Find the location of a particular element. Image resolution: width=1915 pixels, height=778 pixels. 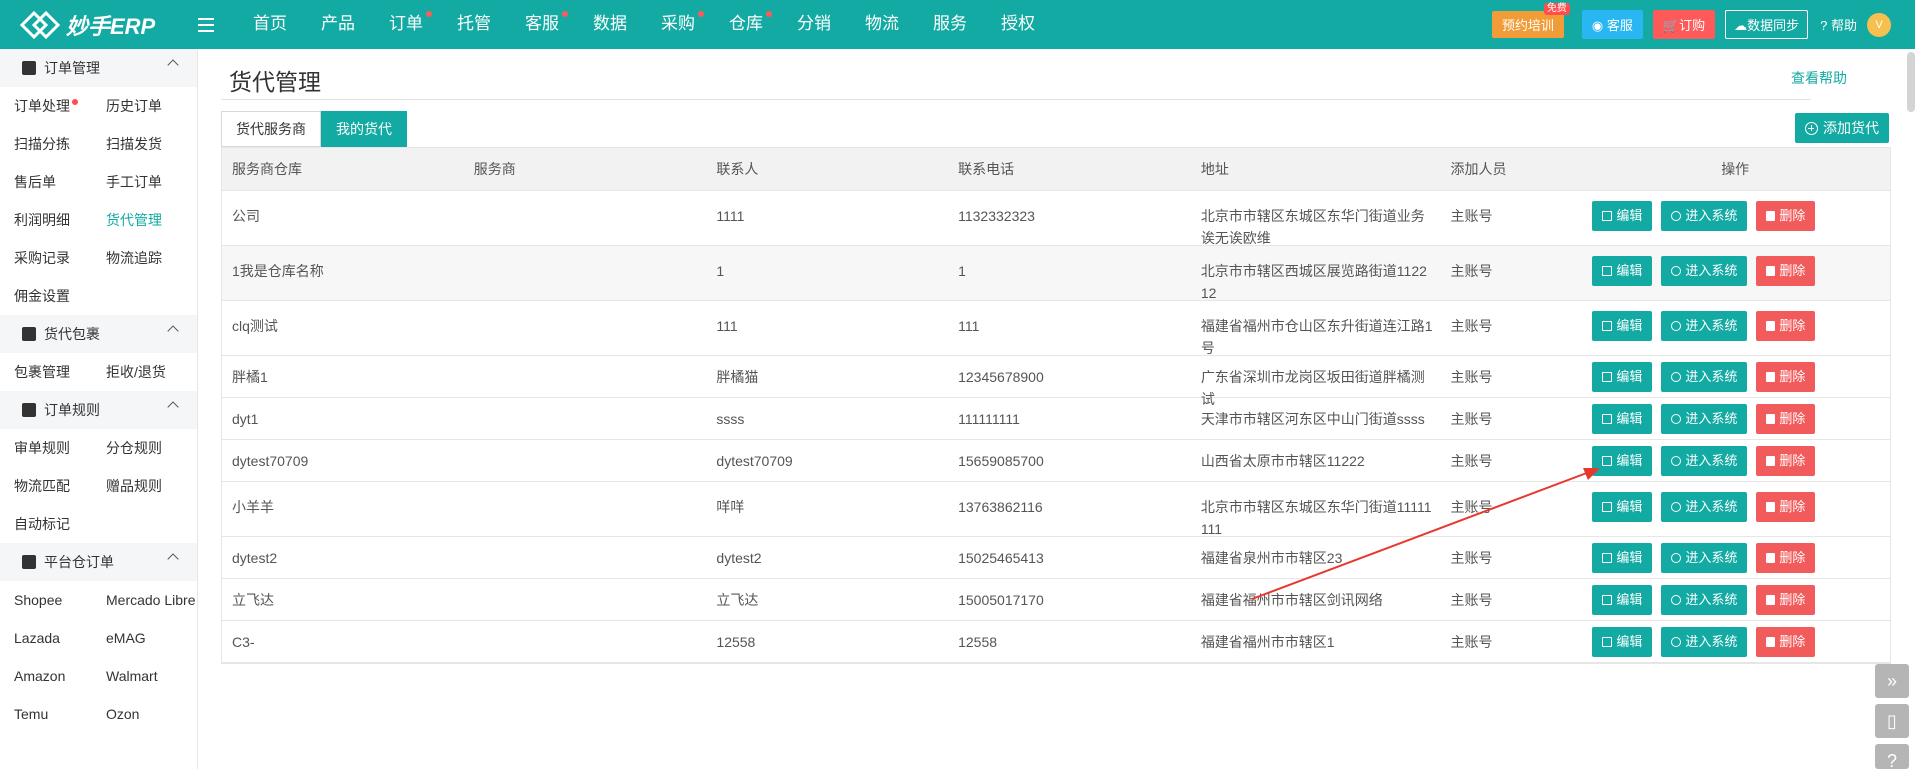

sidebar-group-header: 订单规则 is located at coordinates (98, 410).